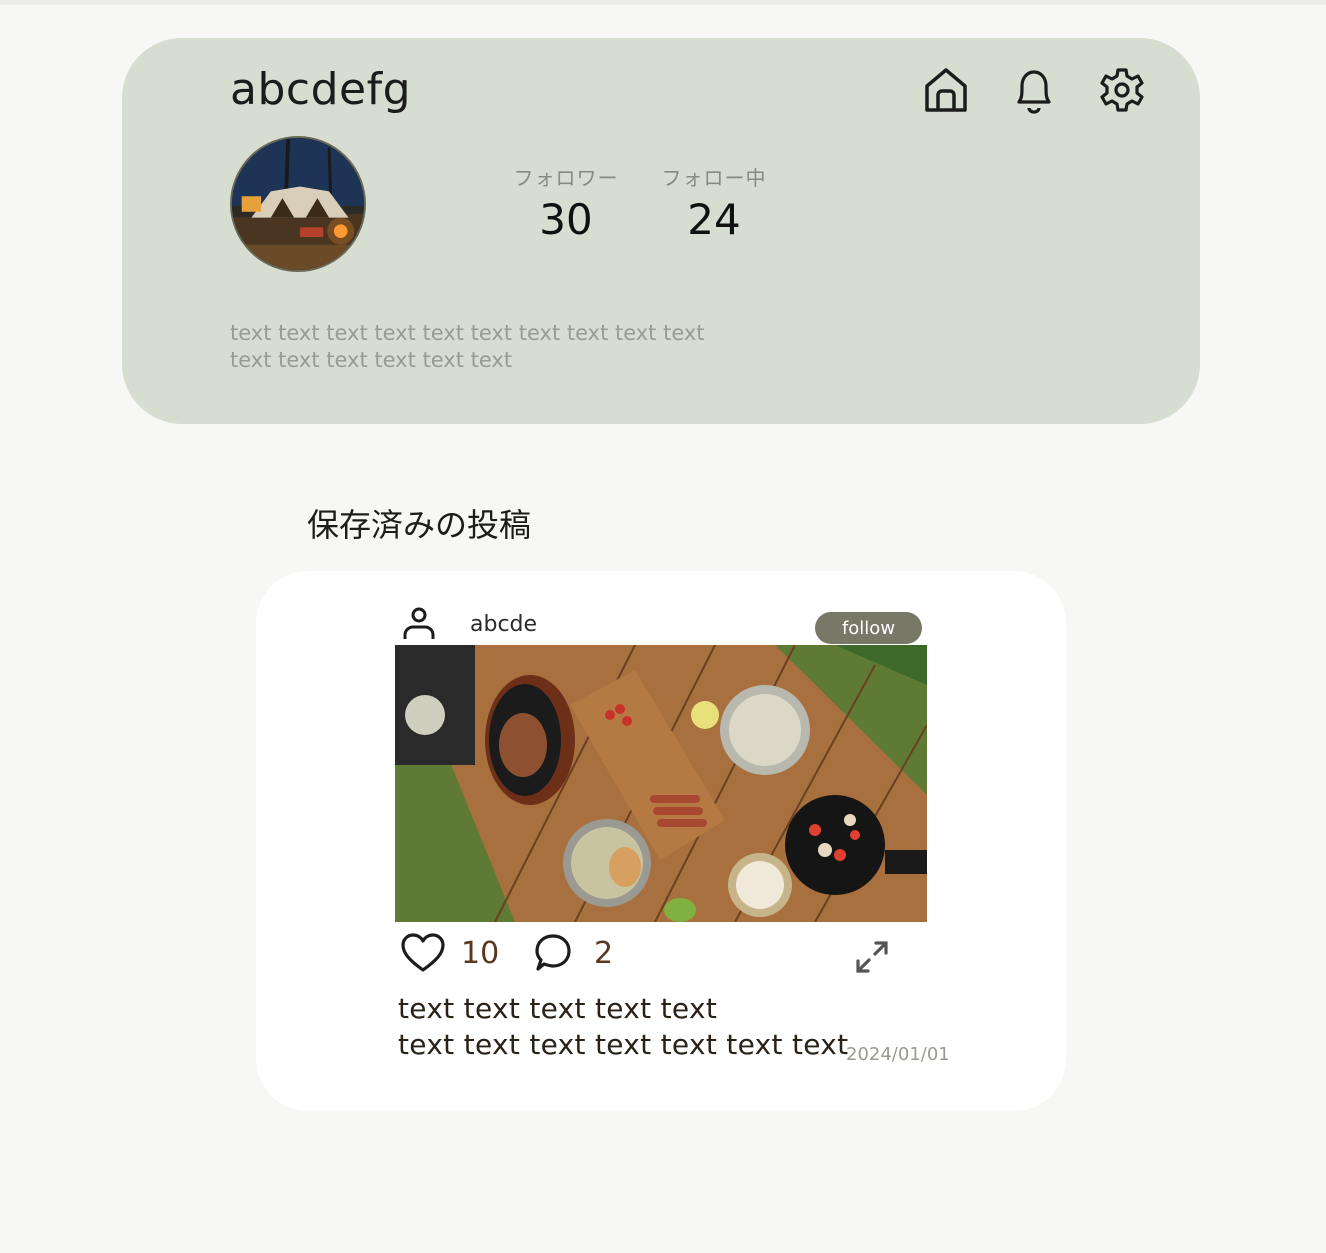 The height and width of the screenshot is (1253, 1326). Describe the element at coordinates (419, 623) in the screenshot. I see `user-icon` at that location.